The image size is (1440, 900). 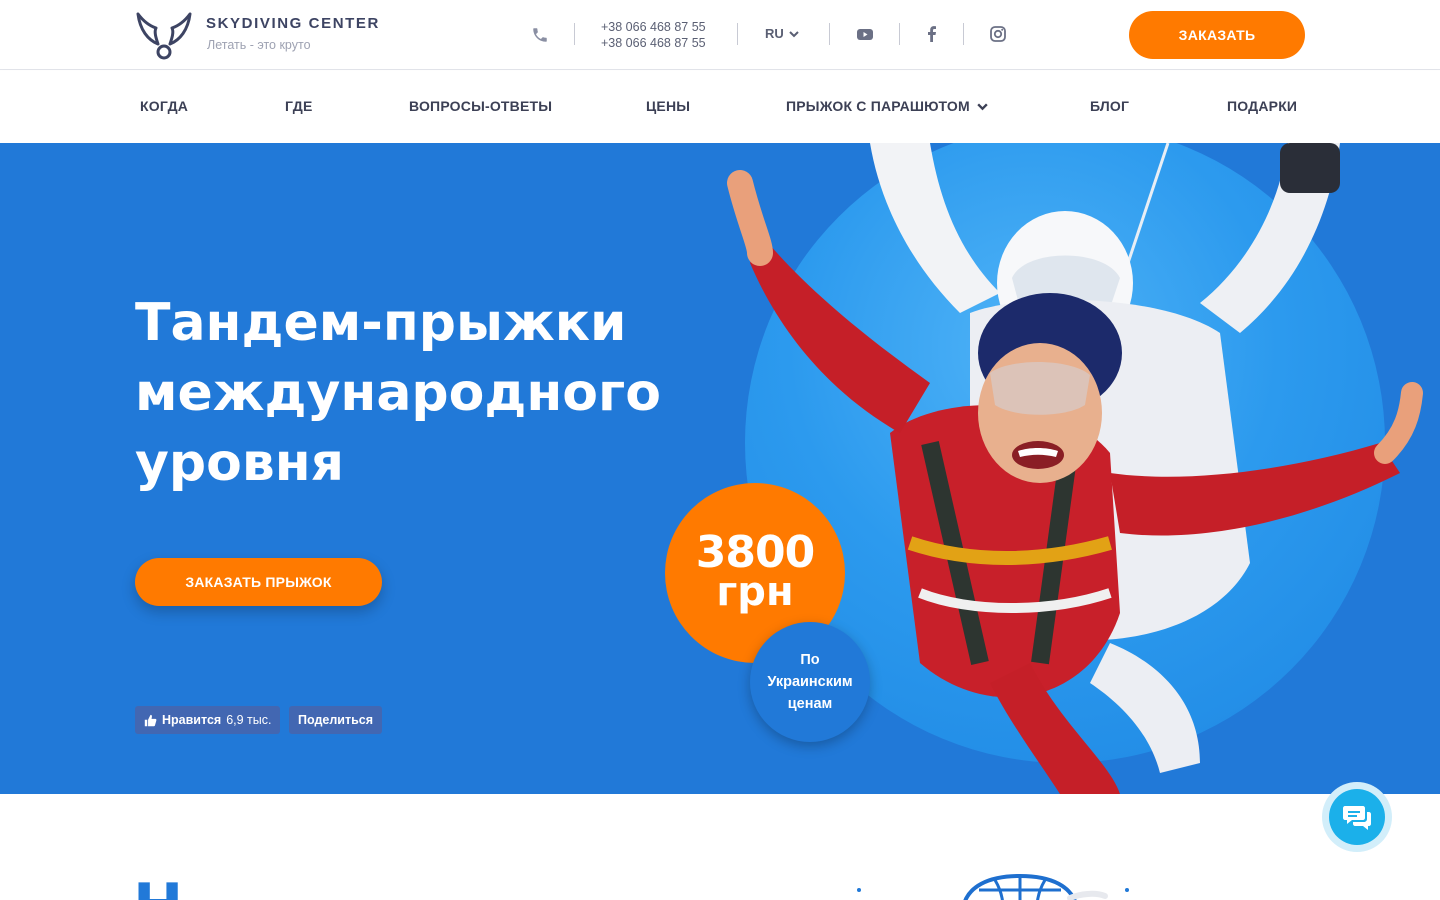 I want to click on nav-item-blog: БЛОГ, so click(x=1109, y=106).